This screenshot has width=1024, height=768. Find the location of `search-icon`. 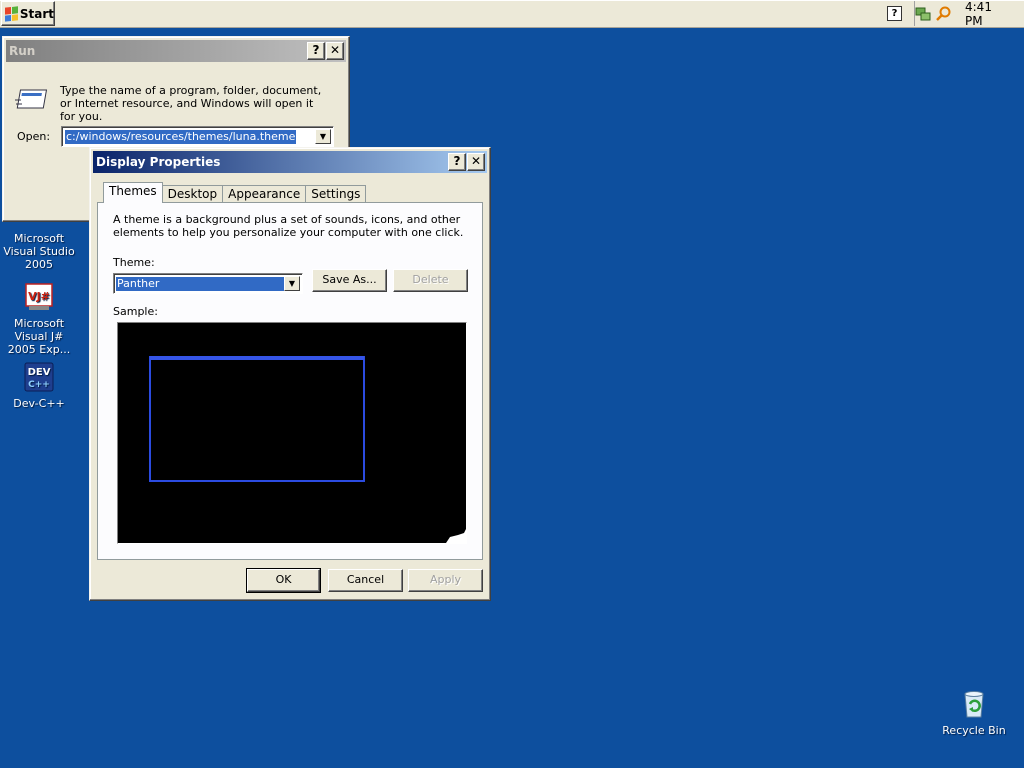

search-icon is located at coordinates (943, 14).